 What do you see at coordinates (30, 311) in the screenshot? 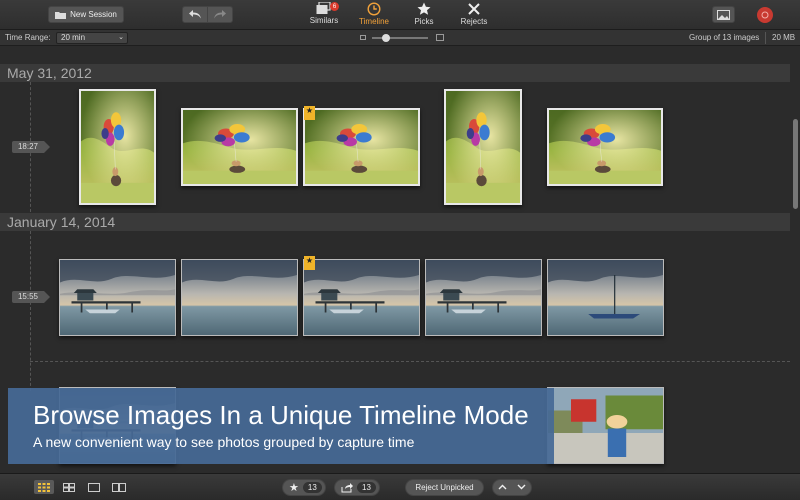
I see `timeline-line` at bounding box center [30, 311].